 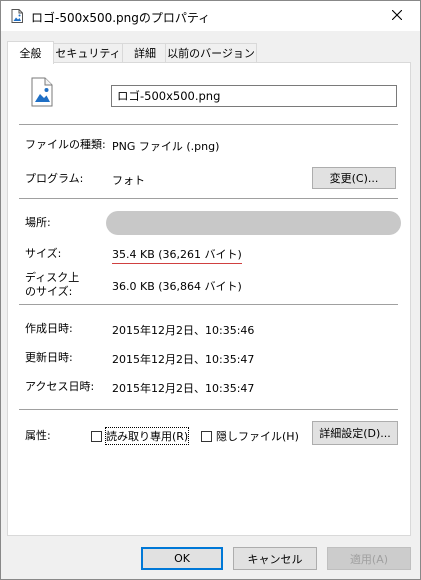 What do you see at coordinates (275, 558) in the screenshot?
I see `cancel-button: キャンセル` at bounding box center [275, 558].